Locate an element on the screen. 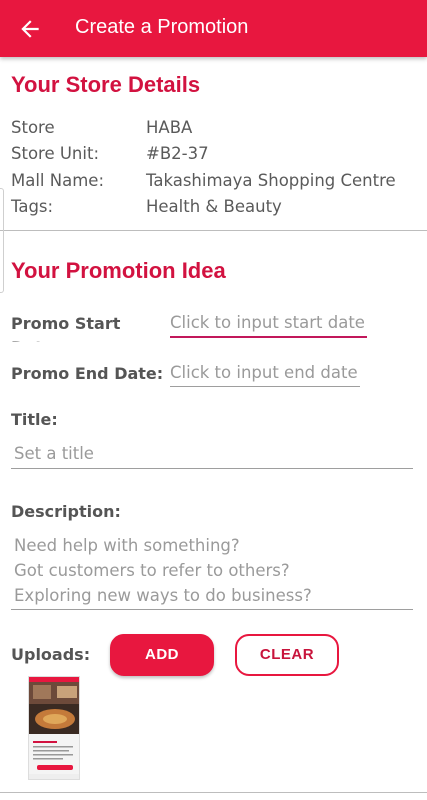 This screenshot has height=800, width=427. app-bar: Create a Promotion is located at coordinates (213, 28).